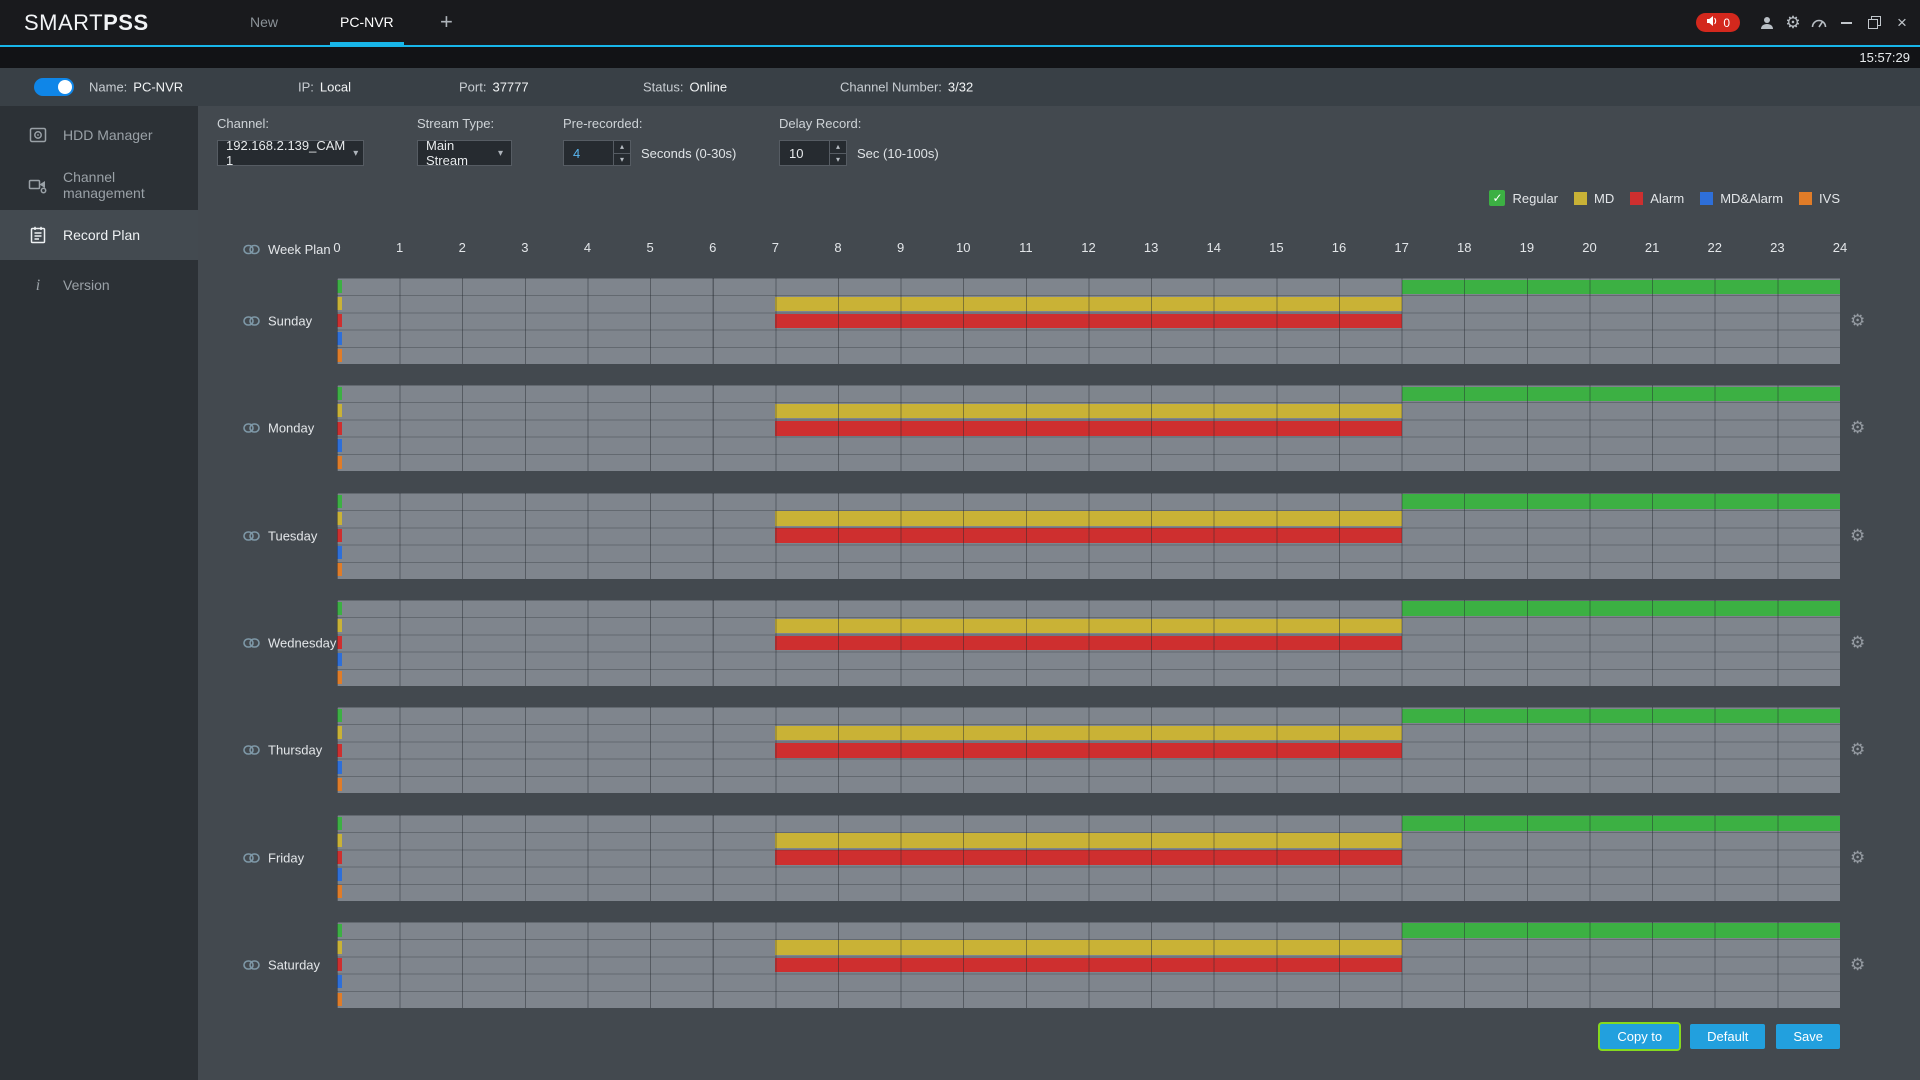  What do you see at coordinates (1497, 198) in the screenshot?
I see `regular-checkbox: ✓` at bounding box center [1497, 198].